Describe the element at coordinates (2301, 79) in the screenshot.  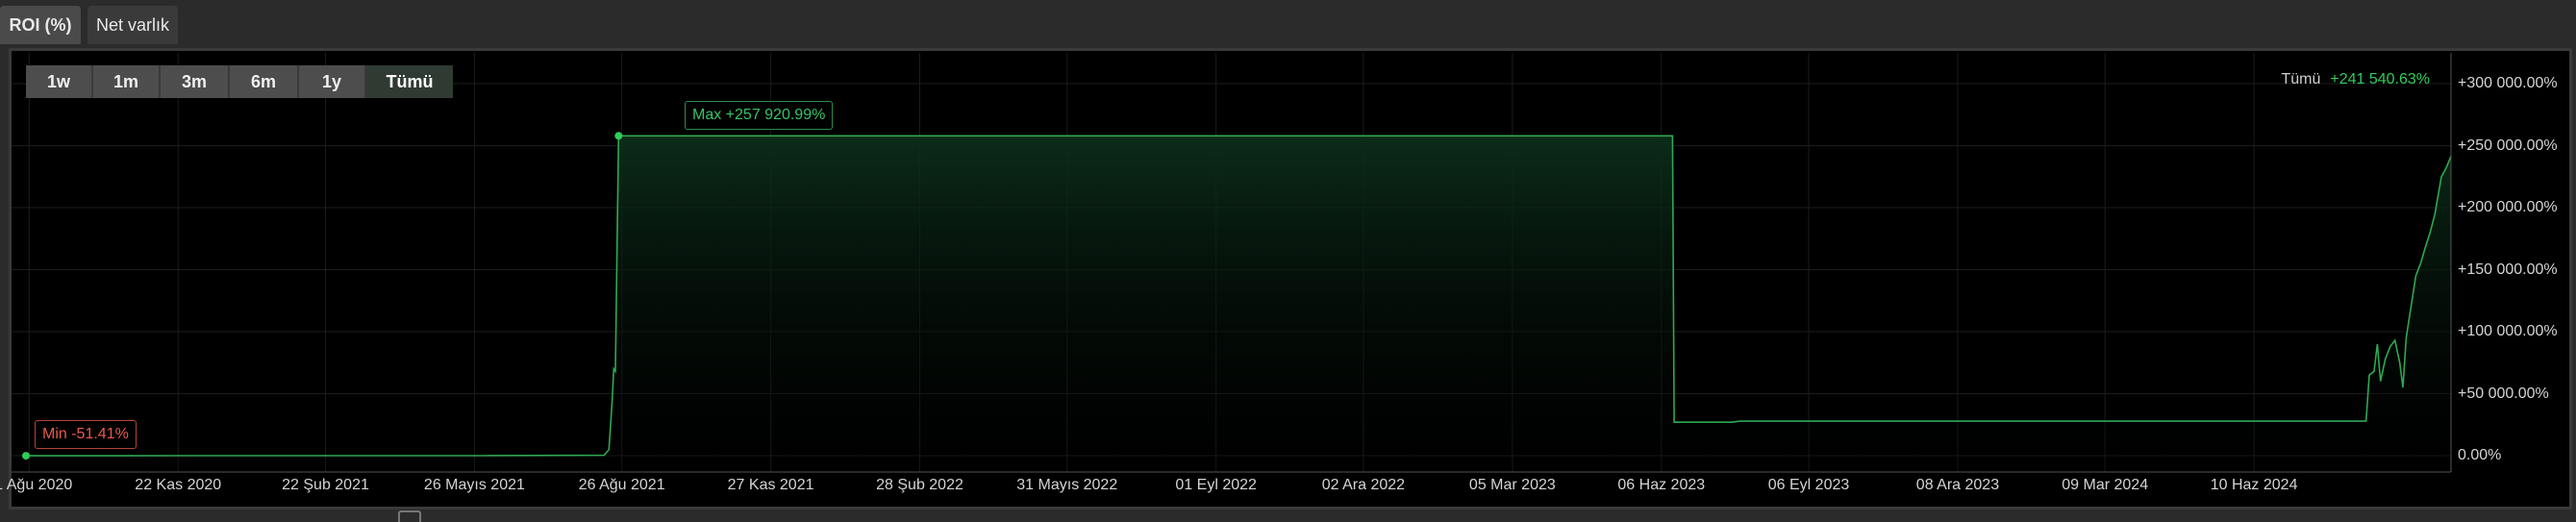
I see `range-summary-label: Tümü` at that location.